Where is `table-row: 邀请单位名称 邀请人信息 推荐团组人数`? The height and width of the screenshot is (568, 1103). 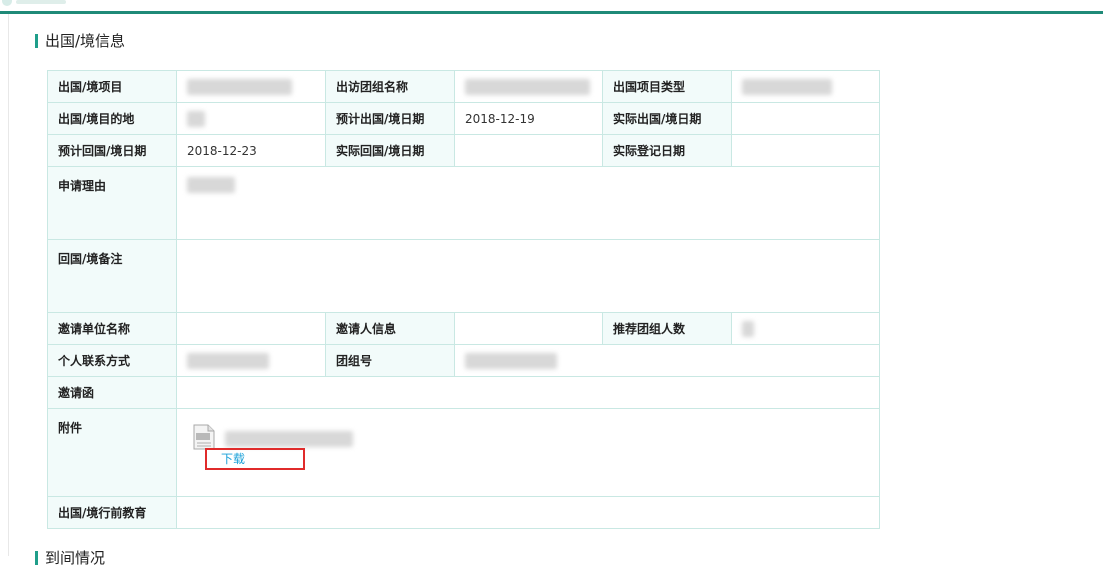 table-row: 邀请单位名称 邀请人信息 推荐团组人数 is located at coordinates (463, 328).